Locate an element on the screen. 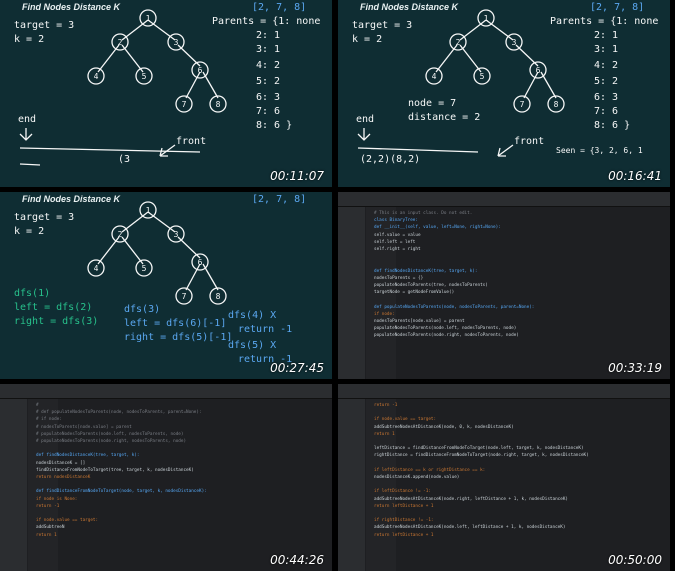 Image resolution: width=675 pixels, height=571 pixels. note-parent-5: 5: 2 is located at coordinates (268, 81).